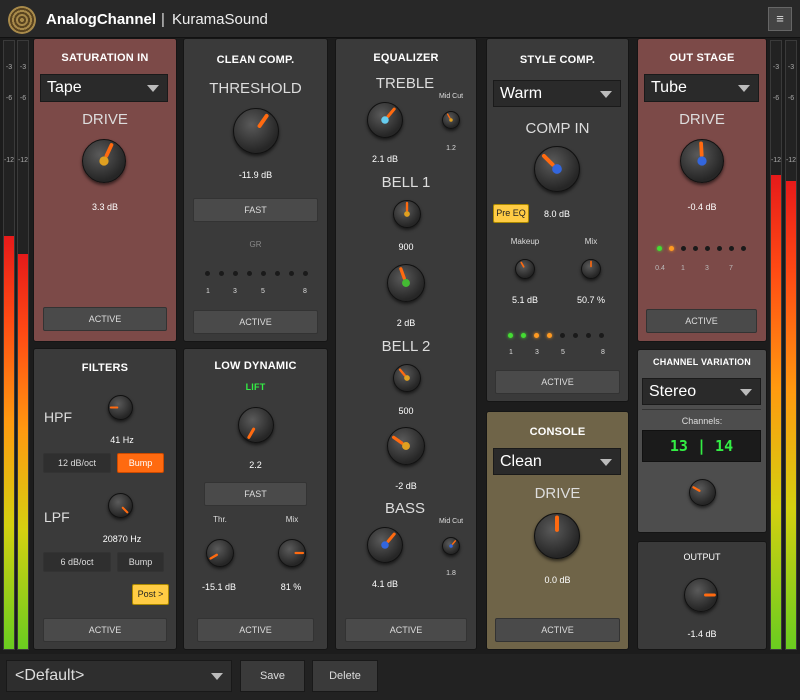 This screenshot has height=700, width=800. I want to click on lift-knob, so click(256, 425).